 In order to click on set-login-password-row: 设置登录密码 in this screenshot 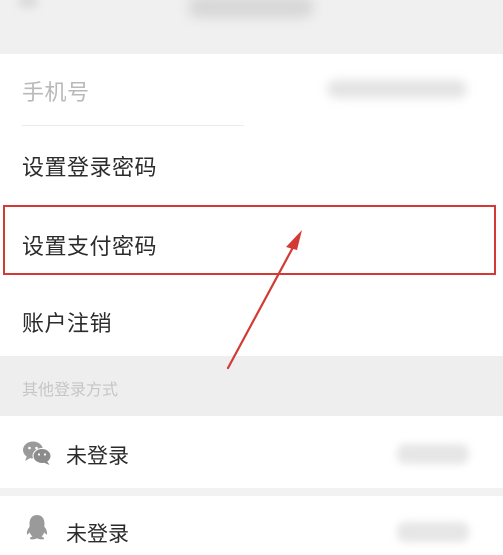, I will do `click(251, 165)`.